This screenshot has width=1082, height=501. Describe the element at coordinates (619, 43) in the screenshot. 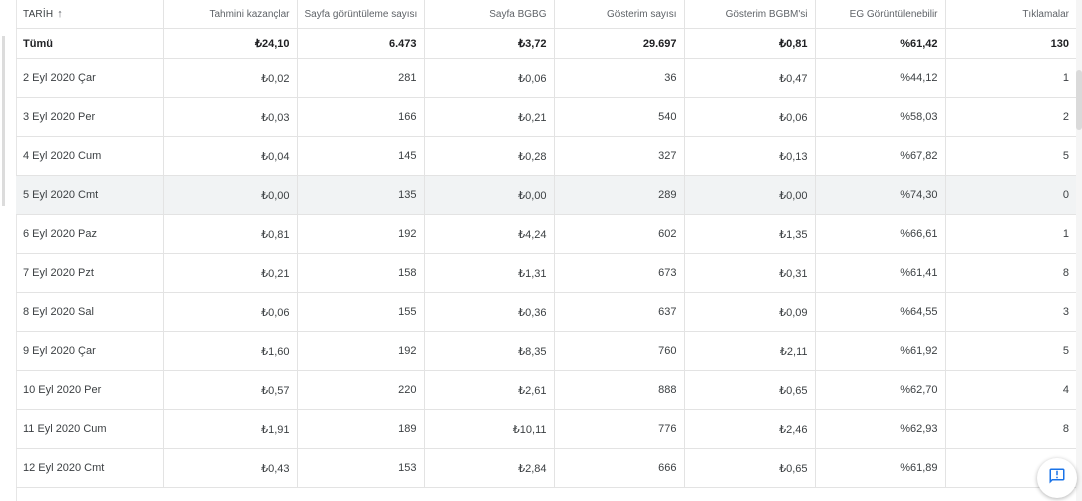

I see `total-cell: 29.697` at that location.